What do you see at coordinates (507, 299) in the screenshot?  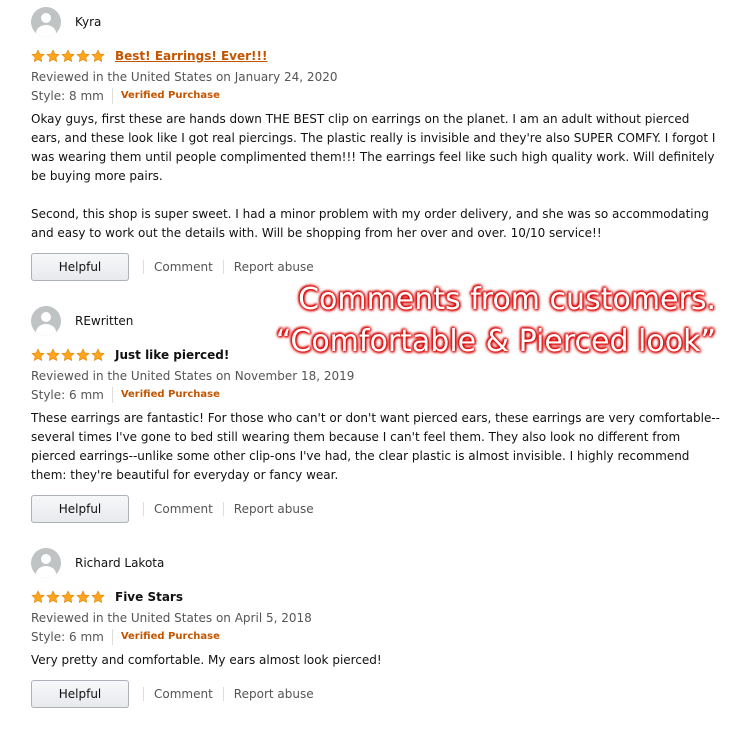 I see `overlay-caption-line-1: Comments from customers.` at bounding box center [507, 299].